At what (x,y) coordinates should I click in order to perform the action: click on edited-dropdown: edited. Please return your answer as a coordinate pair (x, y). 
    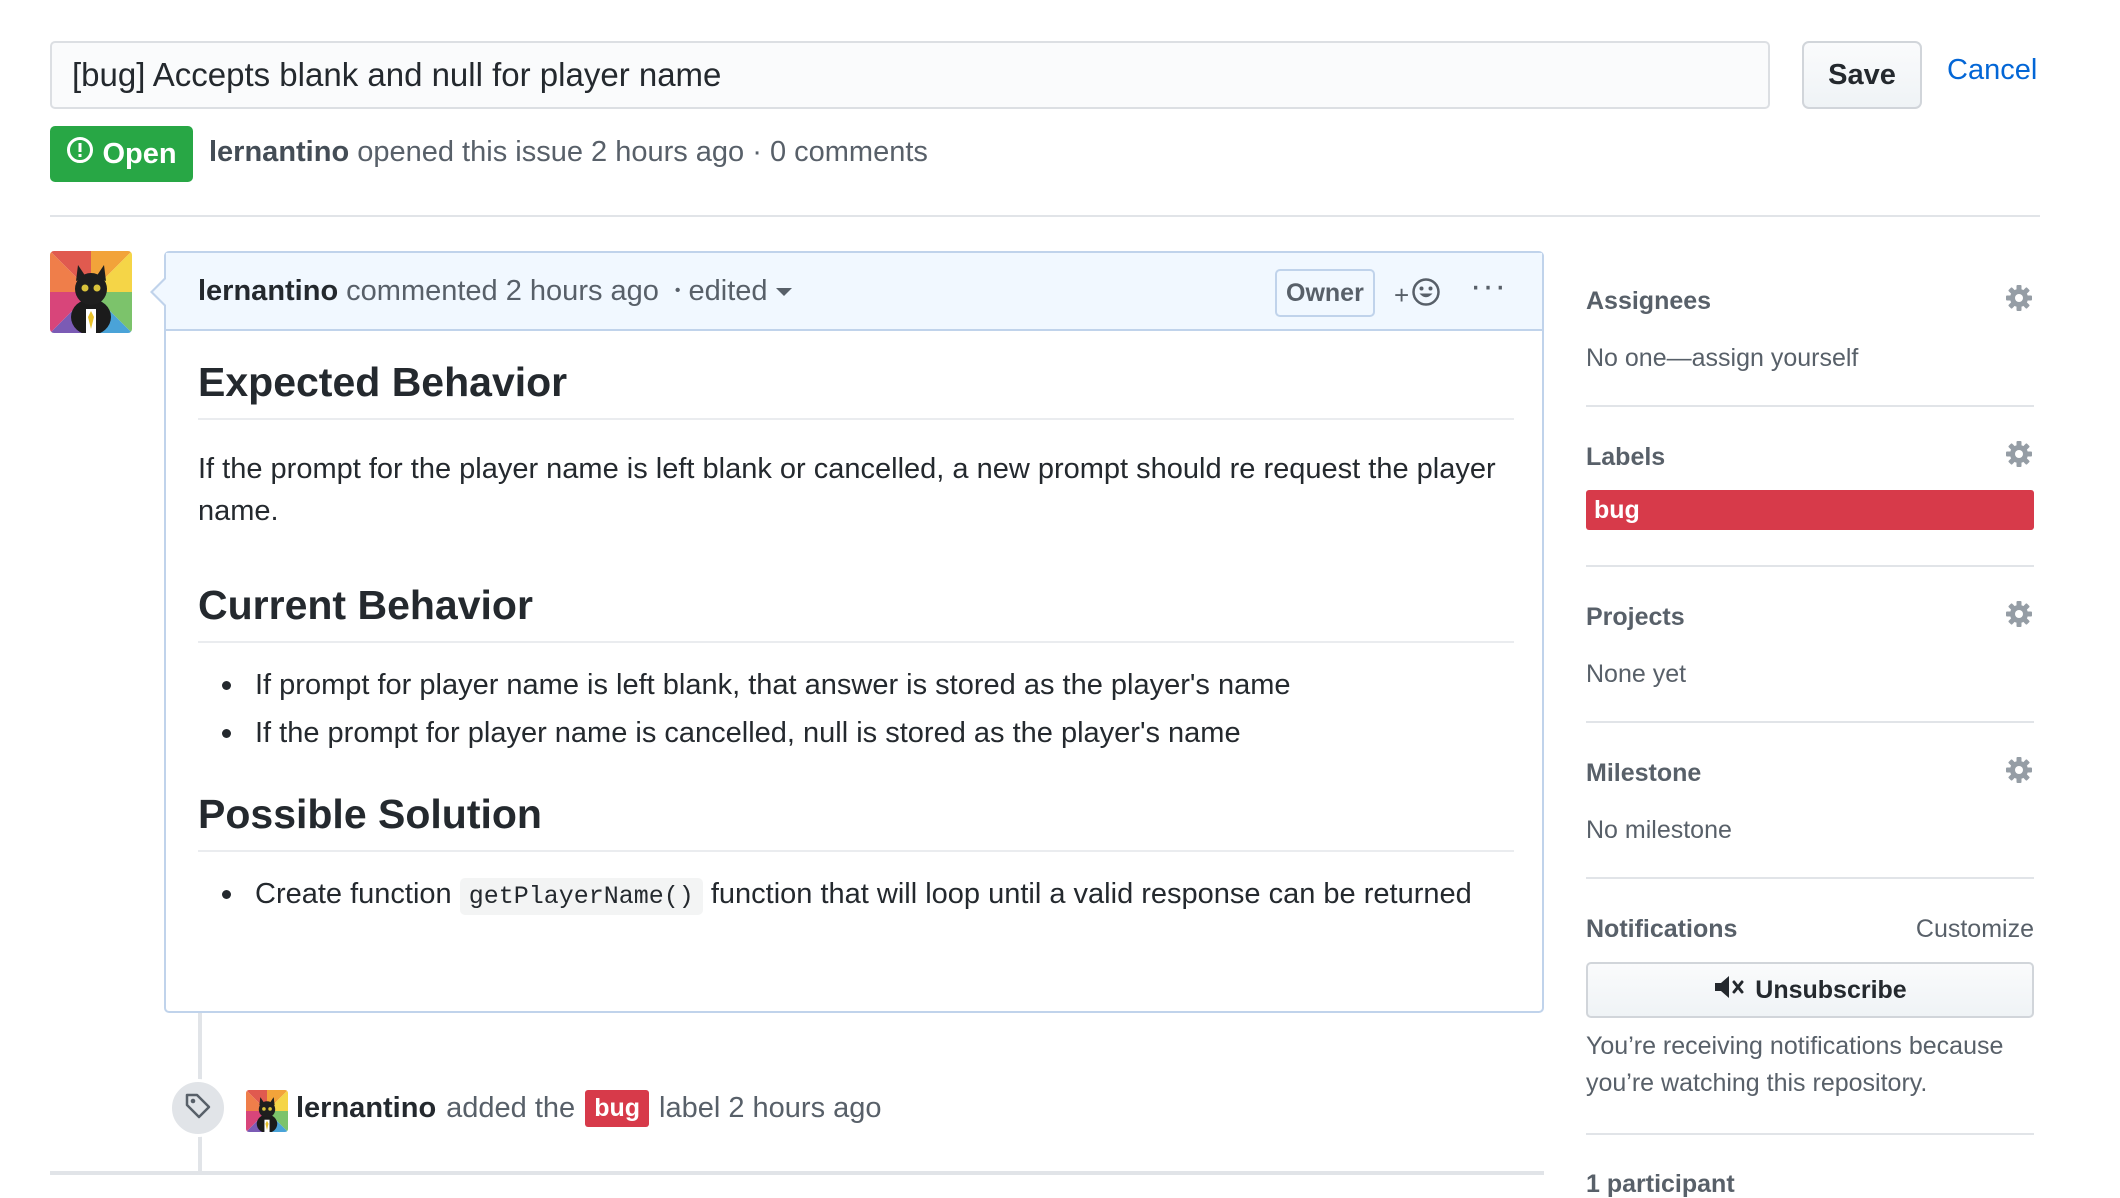
    Looking at the image, I should click on (740, 291).